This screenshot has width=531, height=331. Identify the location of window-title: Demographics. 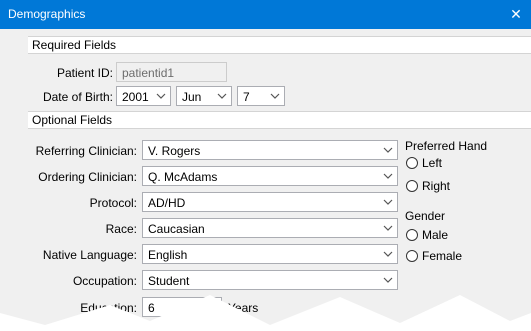
(47, 14).